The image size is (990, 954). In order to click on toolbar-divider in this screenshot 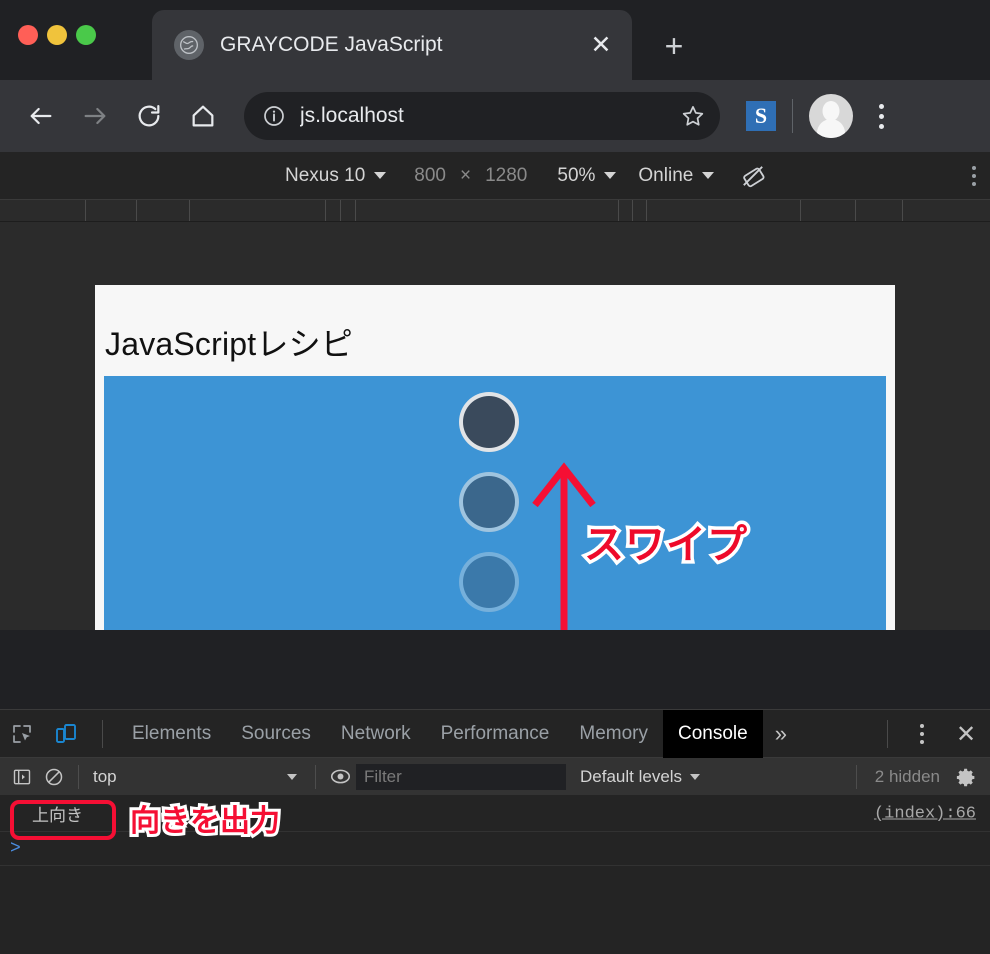, I will do `click(792, 116)`.